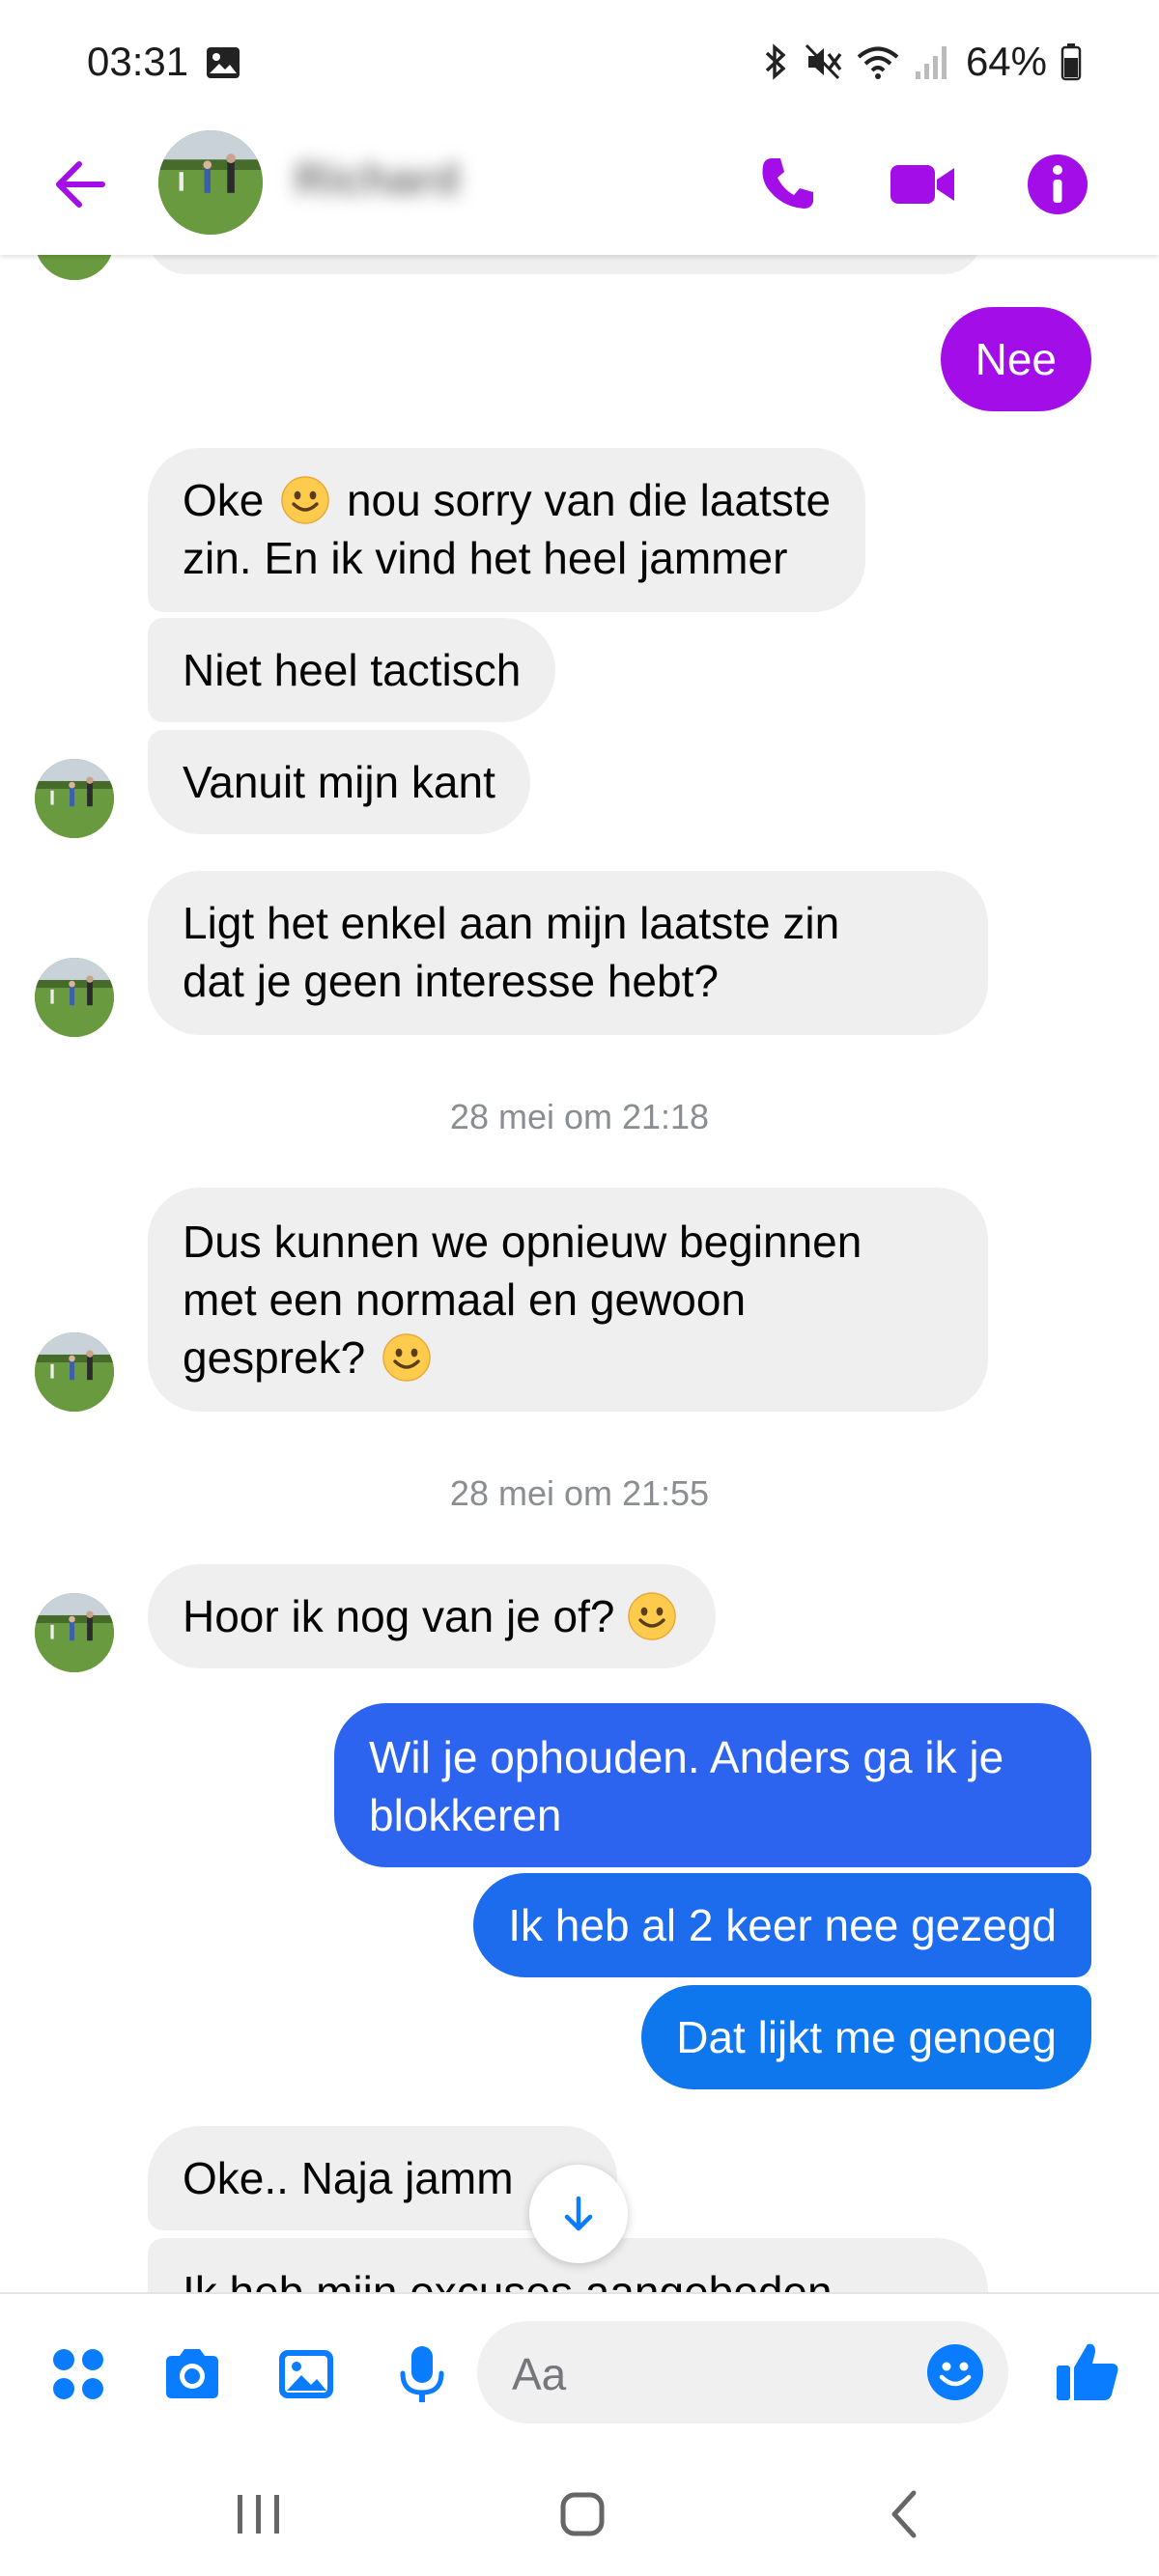  I want to click on outgoing-message: Nee, so click(1016, 359).